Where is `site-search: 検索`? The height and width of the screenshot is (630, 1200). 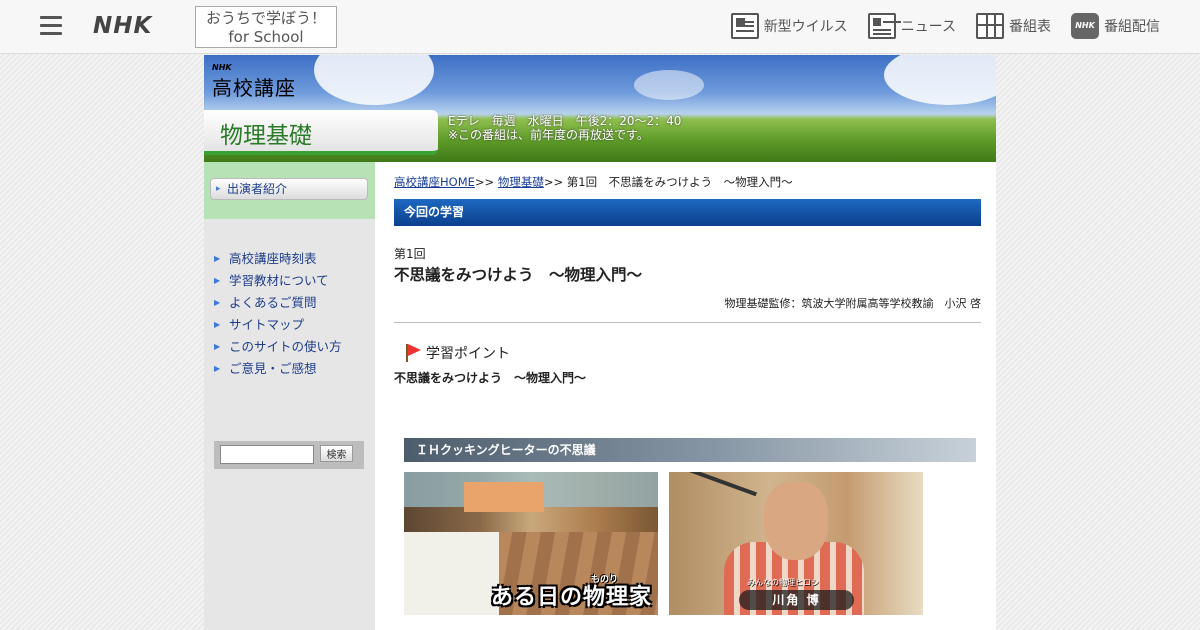 site-search: 検索 is located at coordinates (289, 455).